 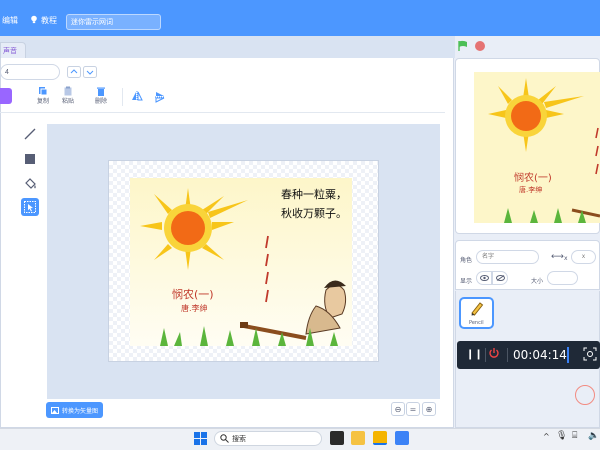 I want to click on pencil-icon, so click(x=477, y=309).